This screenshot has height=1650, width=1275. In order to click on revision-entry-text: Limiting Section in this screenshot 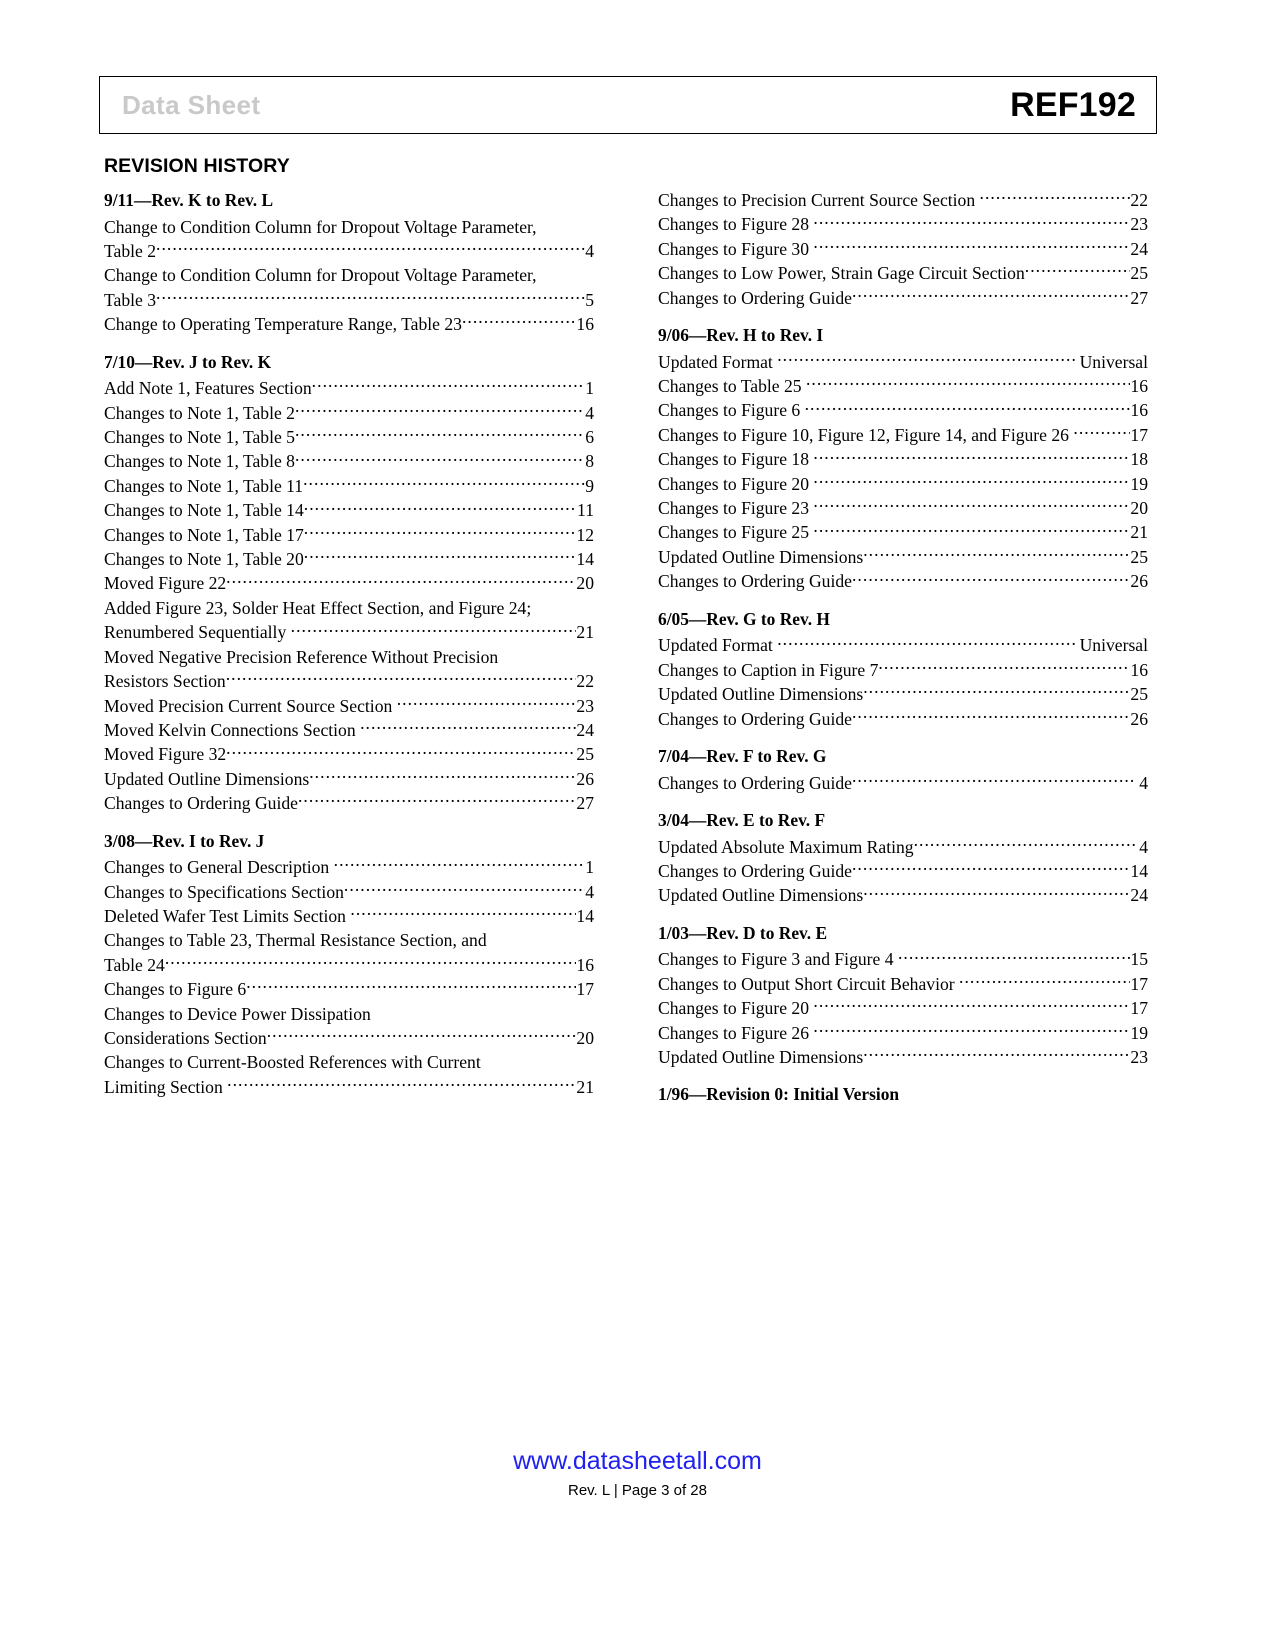, I will do `click(166, 1086)`.